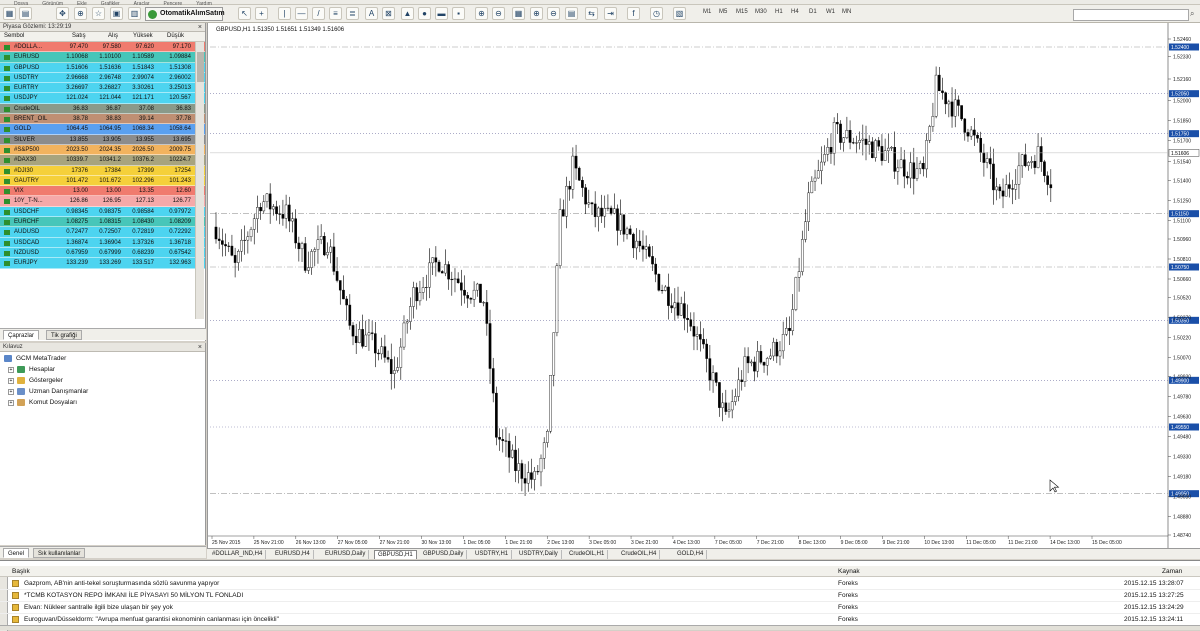 This screenshot has width=1200, height=631. What do you see at coordinates (424, 13) in the screenshot?
I see `candles-icon: ●` at bounding box center [424, 13].